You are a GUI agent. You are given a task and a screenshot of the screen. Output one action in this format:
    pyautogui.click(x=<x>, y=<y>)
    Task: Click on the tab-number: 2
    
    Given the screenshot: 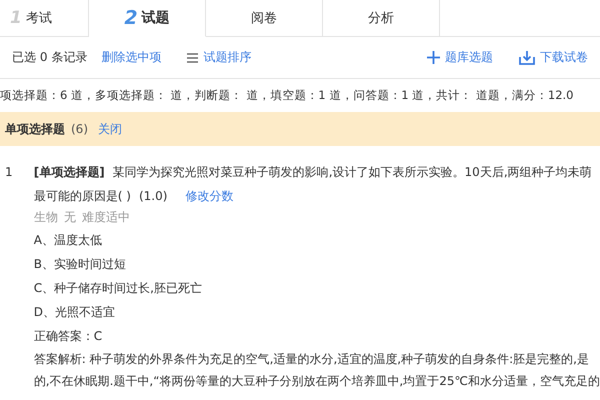 What is the action you would take?
    pyautogui.click(x=131, y=18)
    